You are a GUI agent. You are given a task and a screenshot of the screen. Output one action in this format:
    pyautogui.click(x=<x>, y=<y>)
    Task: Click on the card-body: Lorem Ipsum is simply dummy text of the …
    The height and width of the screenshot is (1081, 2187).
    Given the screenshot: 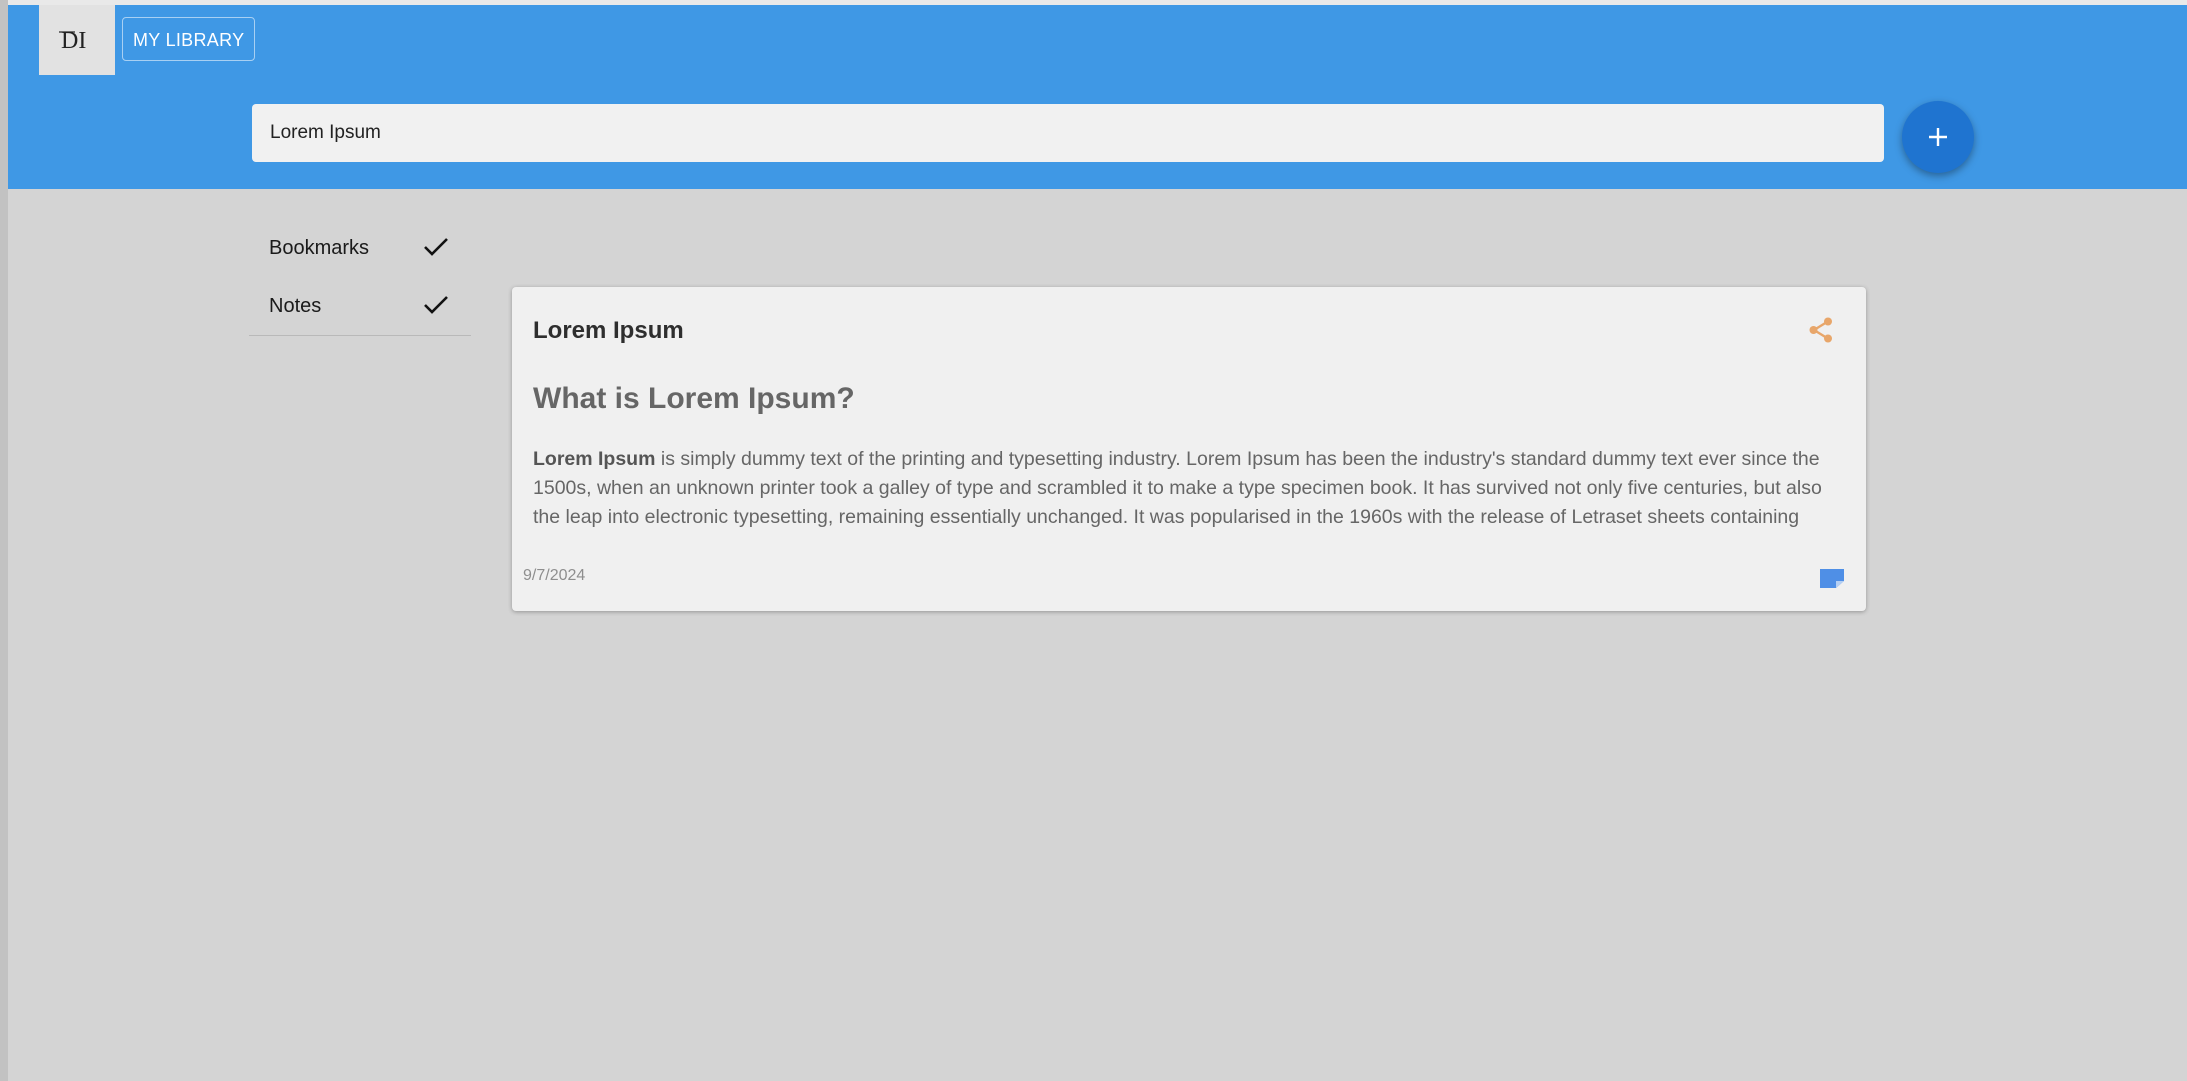 What is the action you would take?
    pyautogui.click(x=1193, y=487)
    